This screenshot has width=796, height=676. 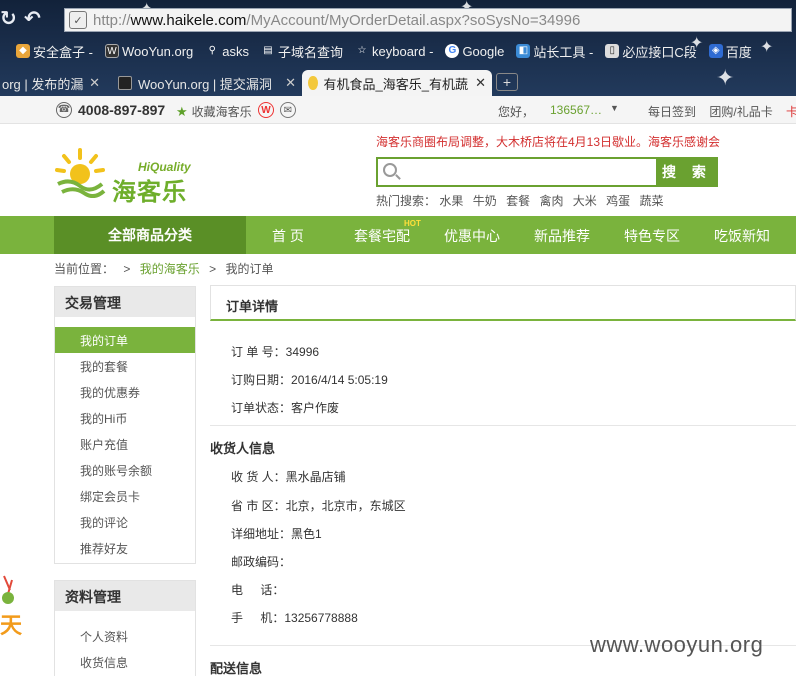 What do you see at coordinates (485, 201) in the screenshot?
I see `hot-term-link: 牛奶` at bounding box center [485, 201].